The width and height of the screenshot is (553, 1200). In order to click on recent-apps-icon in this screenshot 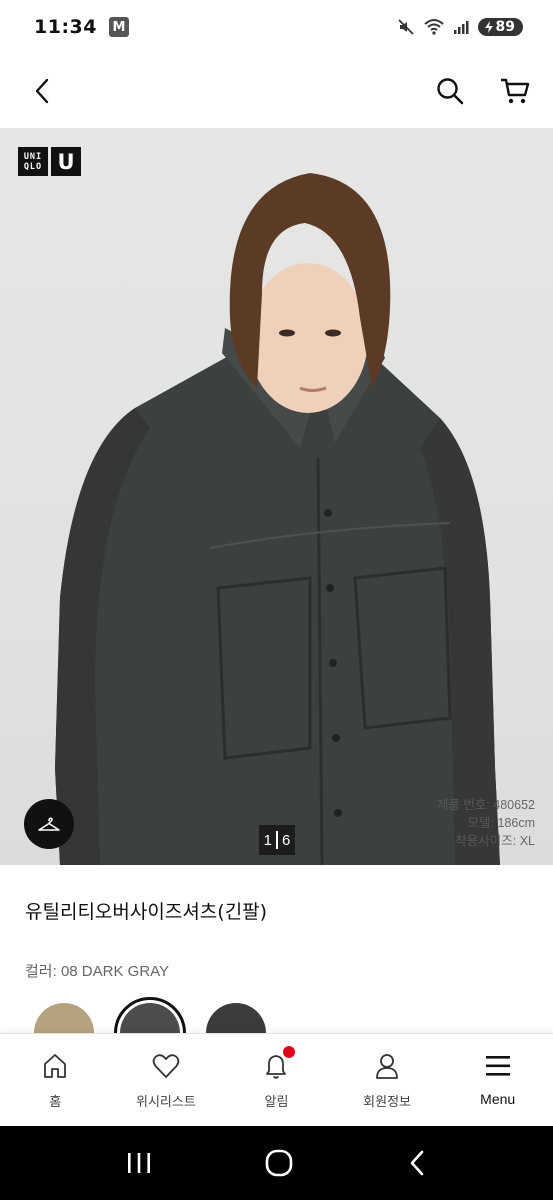, I will do `click(139, 1163)`.